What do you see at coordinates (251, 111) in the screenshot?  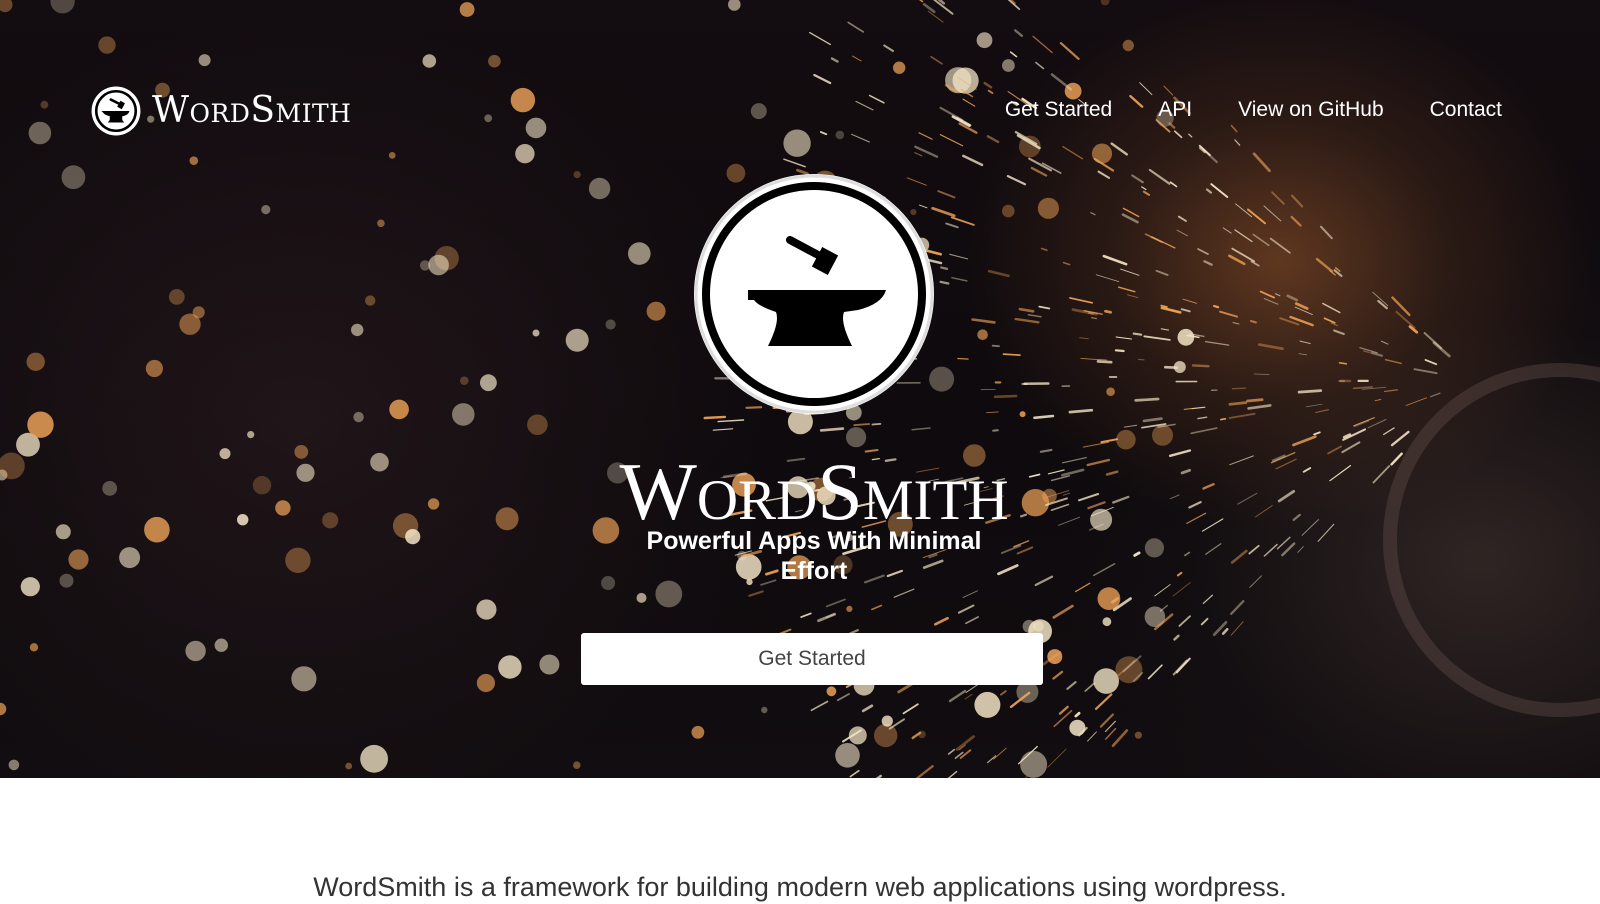 I see `brand-name: WordSmith` at bounding box center [251, 111].